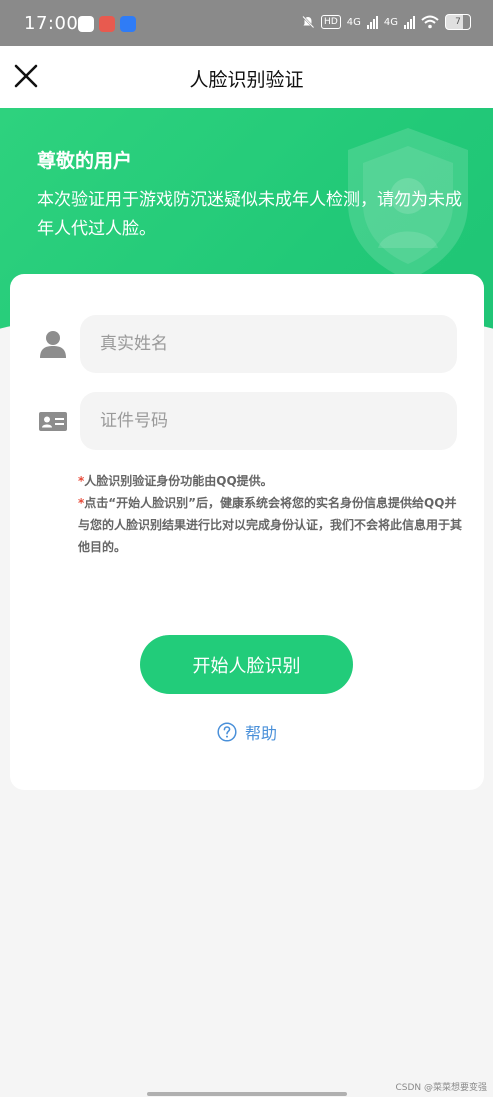  I want to click on status-right: HD 4G 4G 7, so click(386, 22).